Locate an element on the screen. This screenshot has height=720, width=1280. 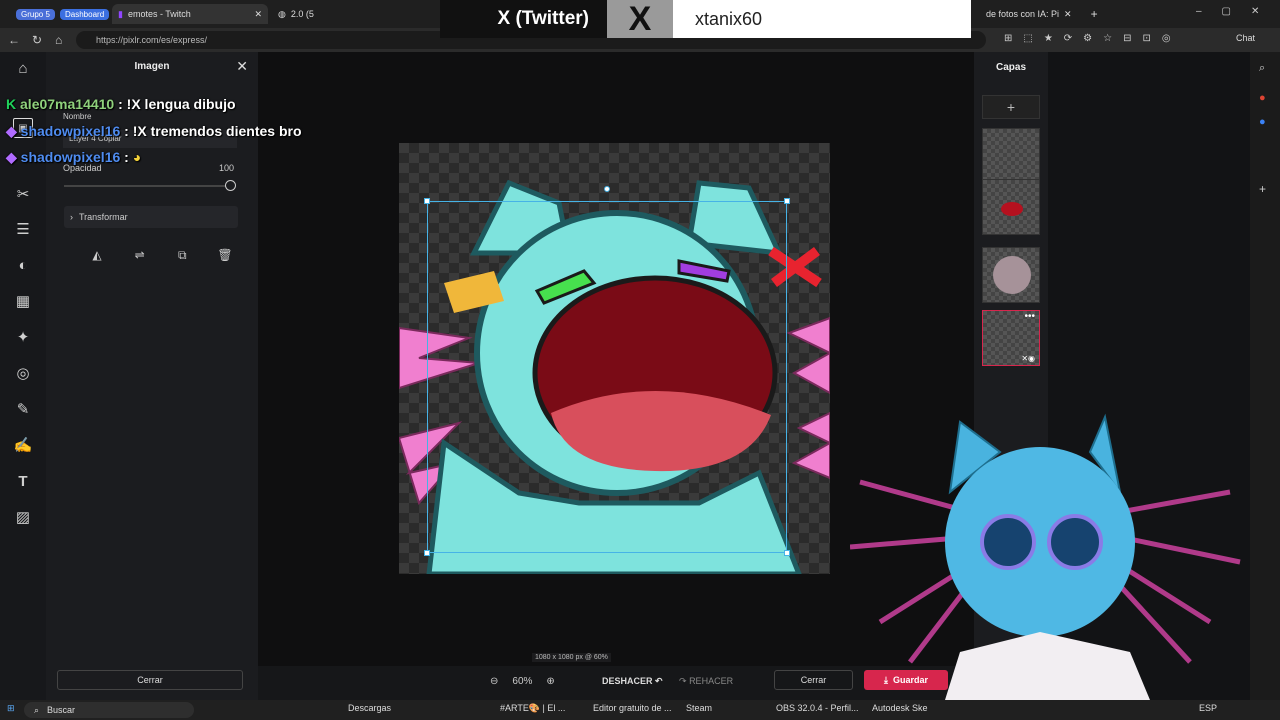
reload-icon: ↻ is located at coordinates (37, 40).